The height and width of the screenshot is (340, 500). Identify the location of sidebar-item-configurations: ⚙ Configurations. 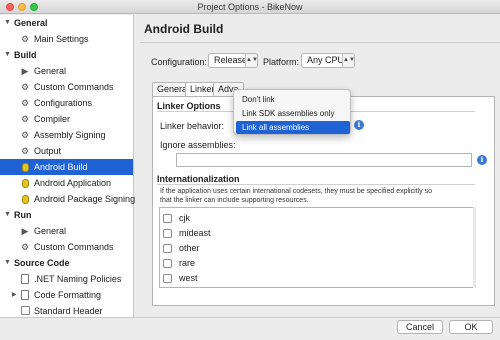
(66, 103).